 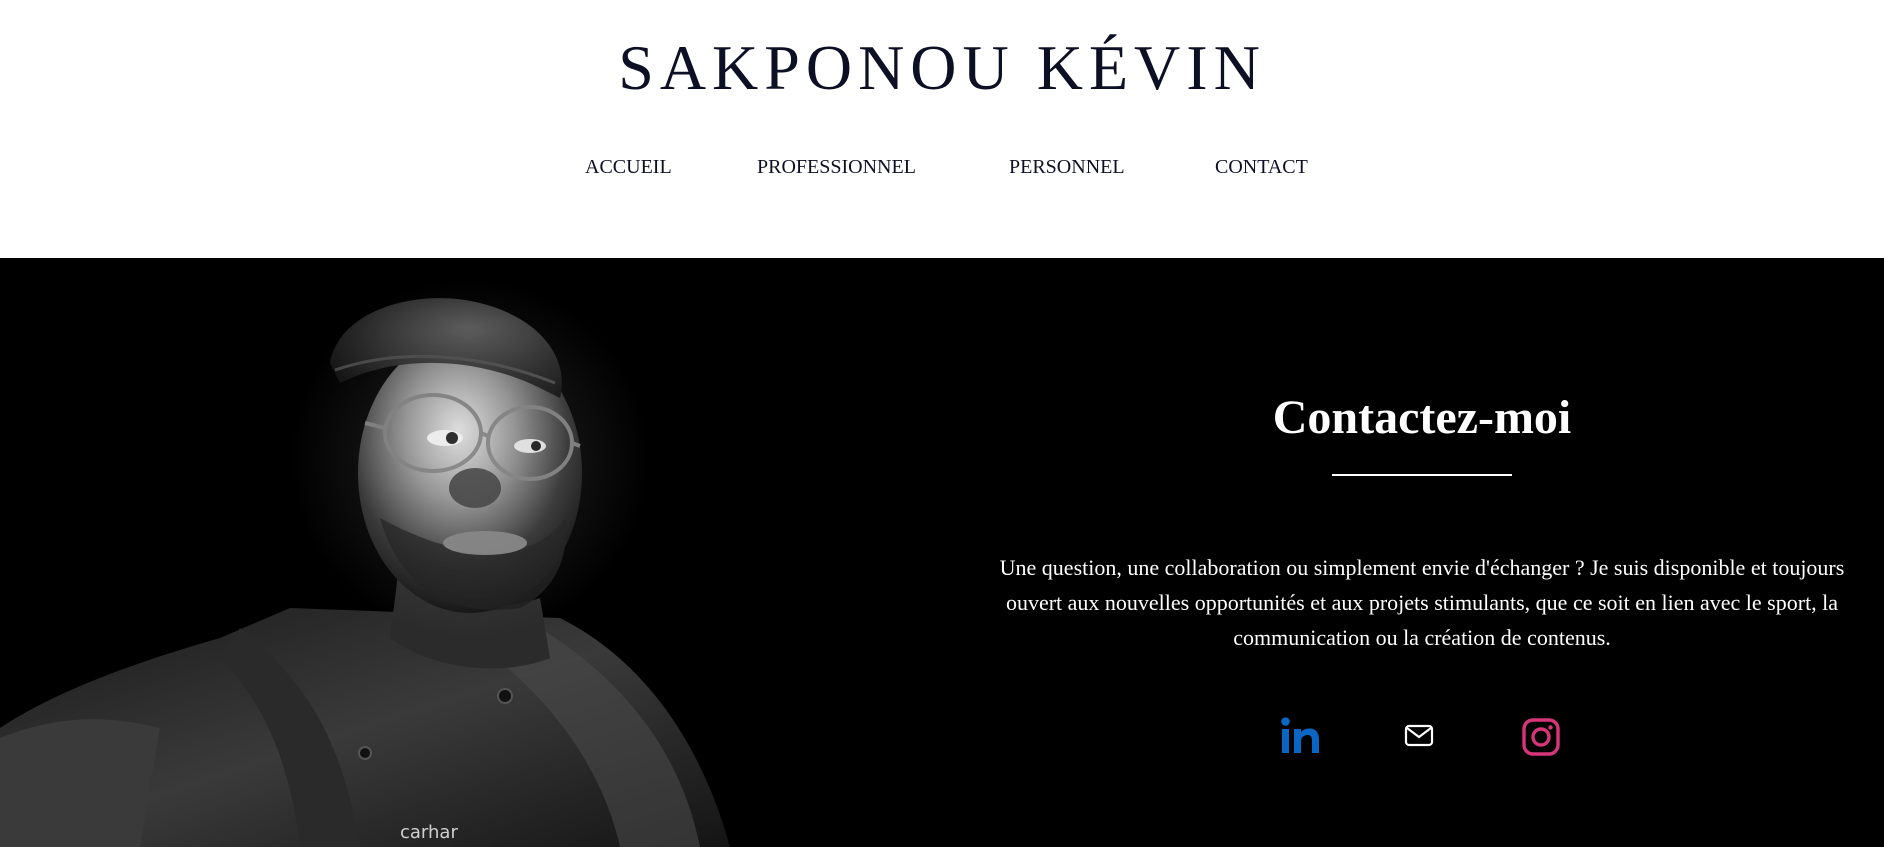 I want to click on instagram-icon, so click(x=1541, y=737).